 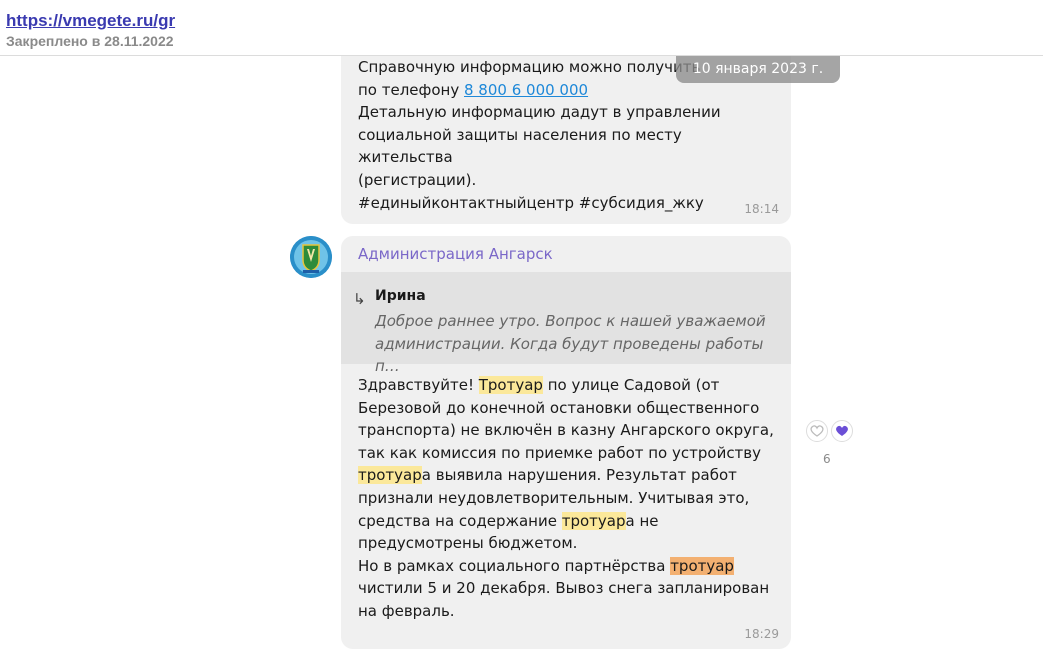 I want to click on hashtags: #единыйконтактныйцентр #субсидия_жку, so click(x=531, y=203).